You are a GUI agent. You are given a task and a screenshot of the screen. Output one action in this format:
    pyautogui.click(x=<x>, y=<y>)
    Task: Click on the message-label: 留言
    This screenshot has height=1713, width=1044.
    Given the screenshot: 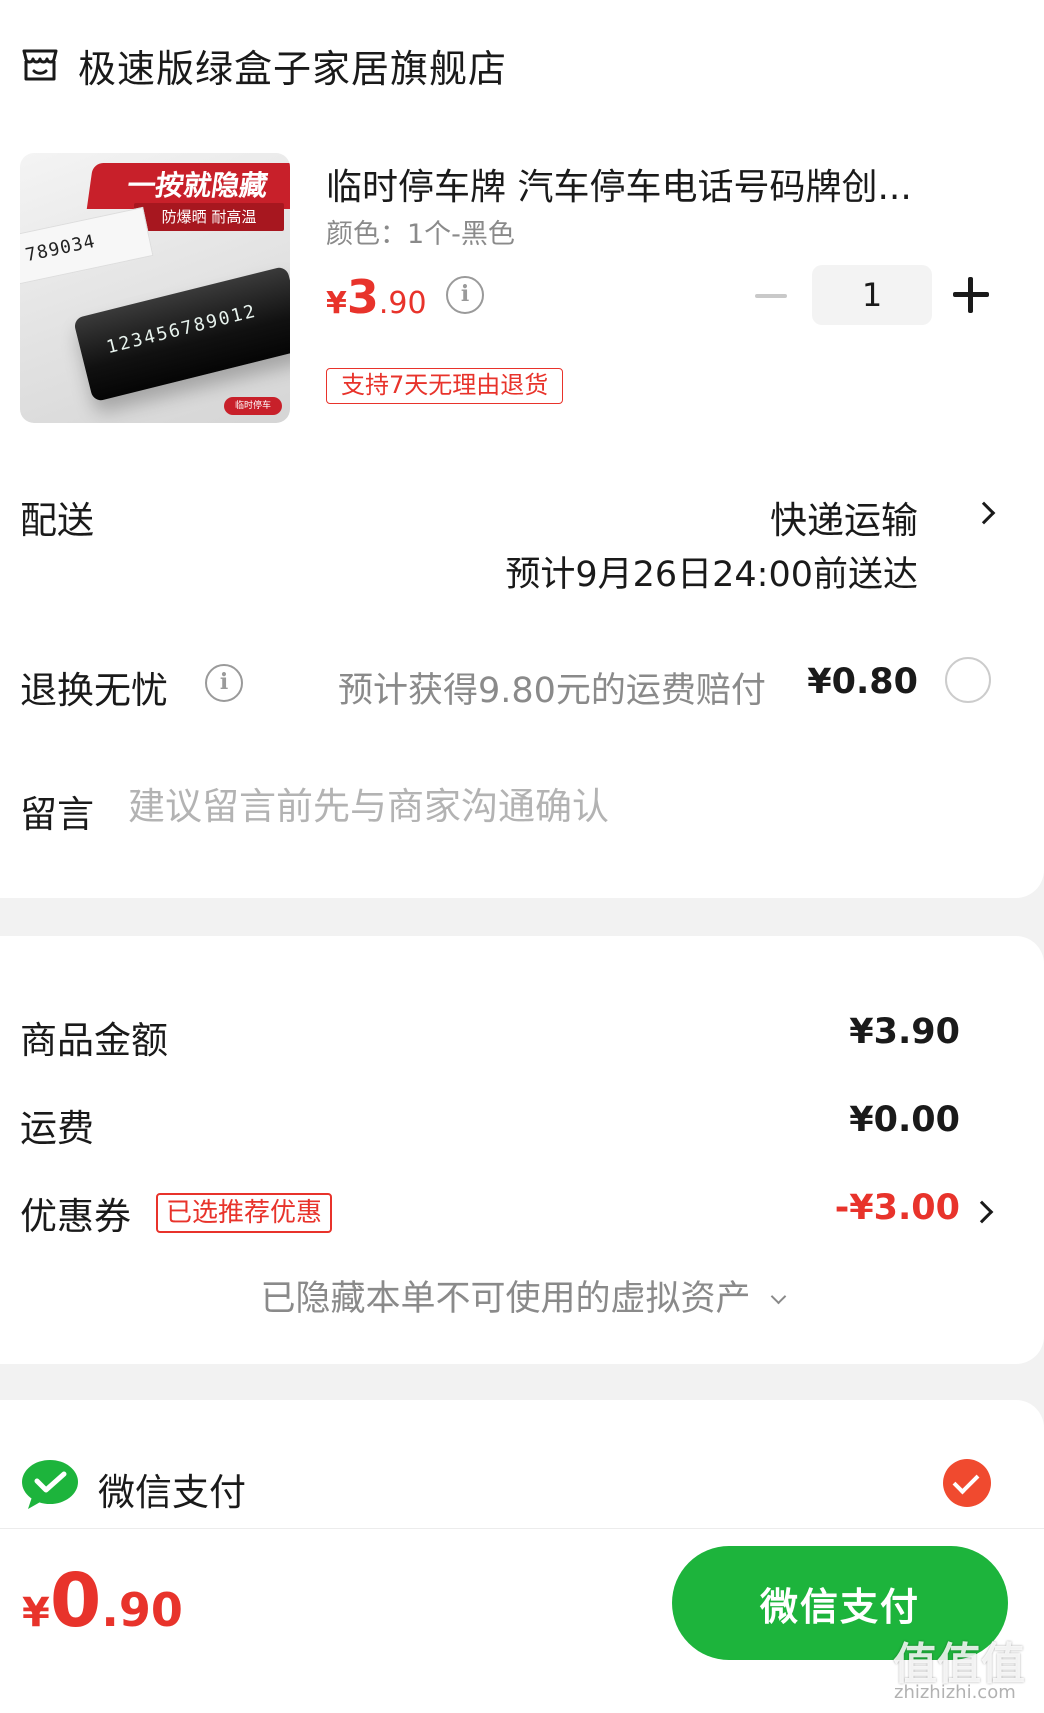 What is the action you would take?
    pyautogui.click(x=57, y=814)
    